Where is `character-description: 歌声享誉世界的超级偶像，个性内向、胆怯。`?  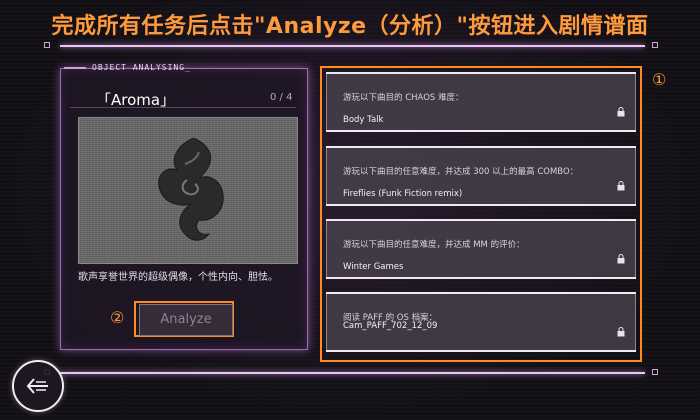 character-description: 歌声享誉世界的超级偶像，个性内向、胆怯。 is located at coordinates (178, 277).